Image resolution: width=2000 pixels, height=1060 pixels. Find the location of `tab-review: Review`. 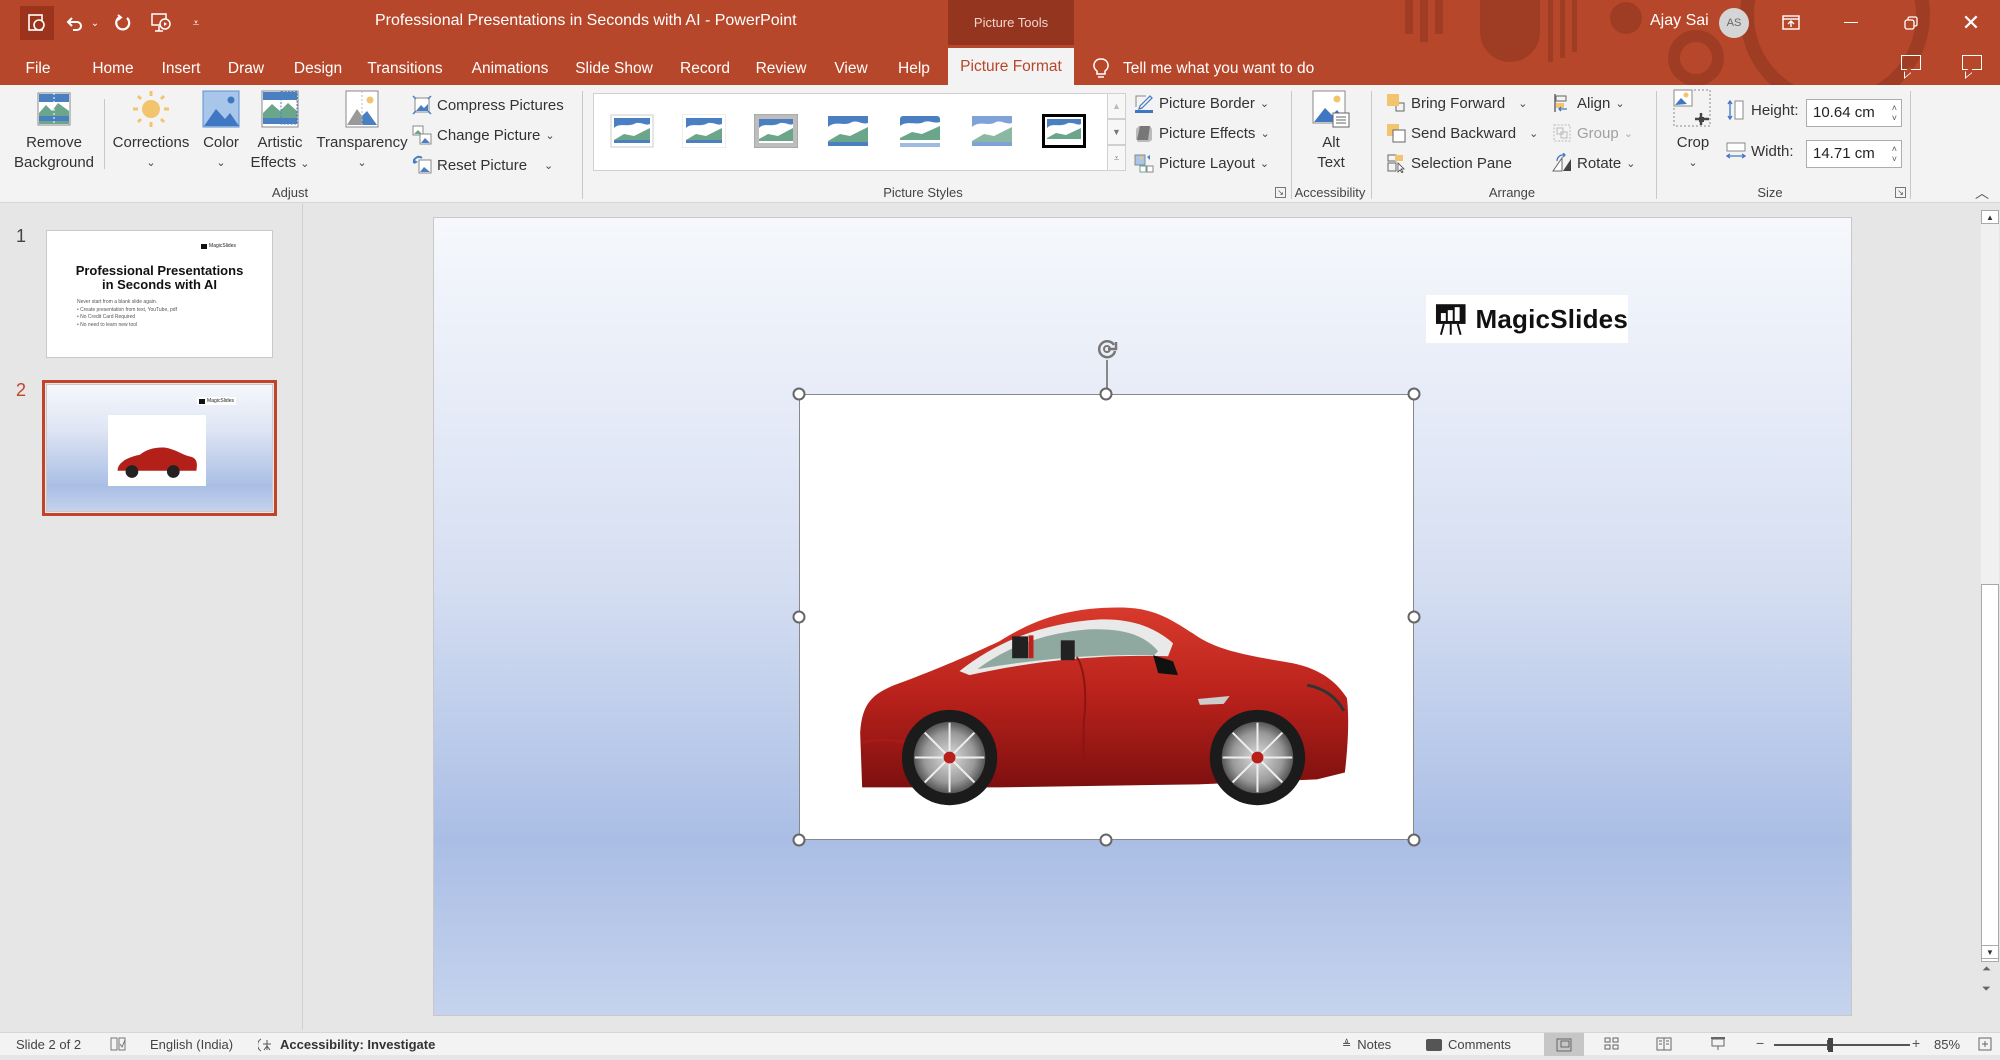

tab-review: Review is located at coordinates (781, 68).